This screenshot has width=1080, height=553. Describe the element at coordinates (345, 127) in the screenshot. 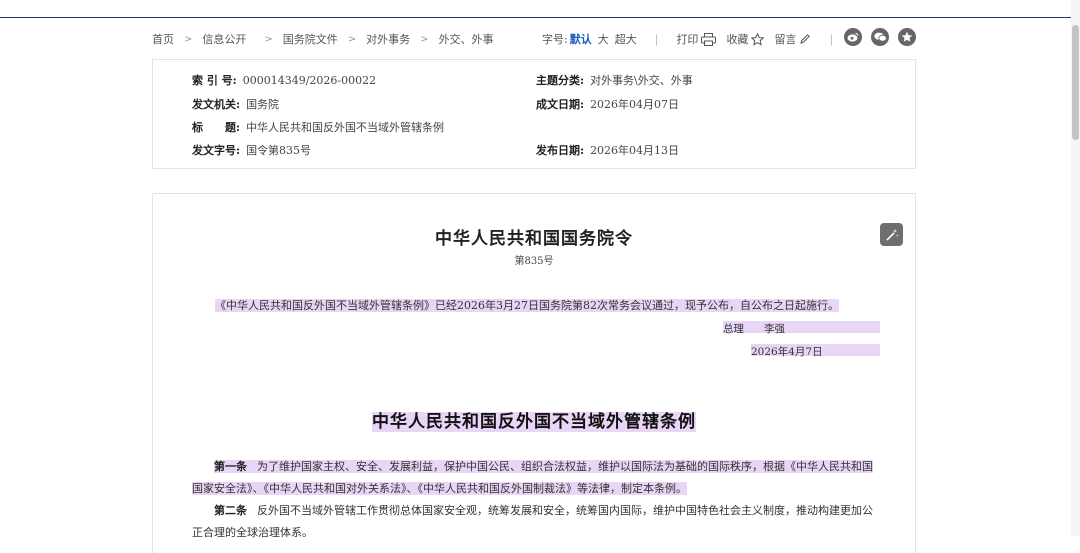

I see `meta-title-value: 中华人民共和国反外国不当域外管辖条例` at that location.